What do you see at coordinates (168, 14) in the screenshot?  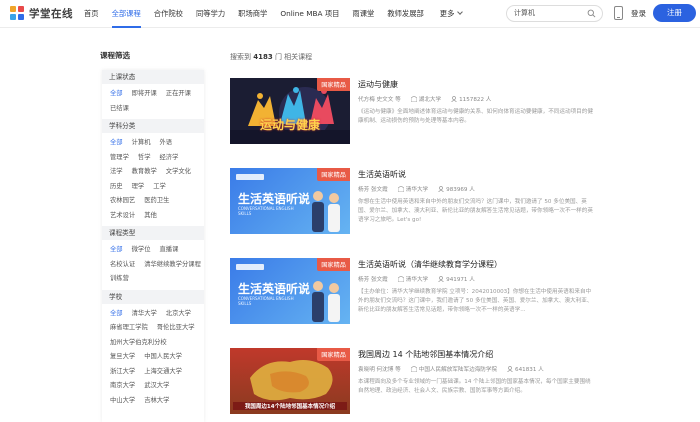 I see `nav-partner-schools: 合作院校` at bounding box center [168, 14].